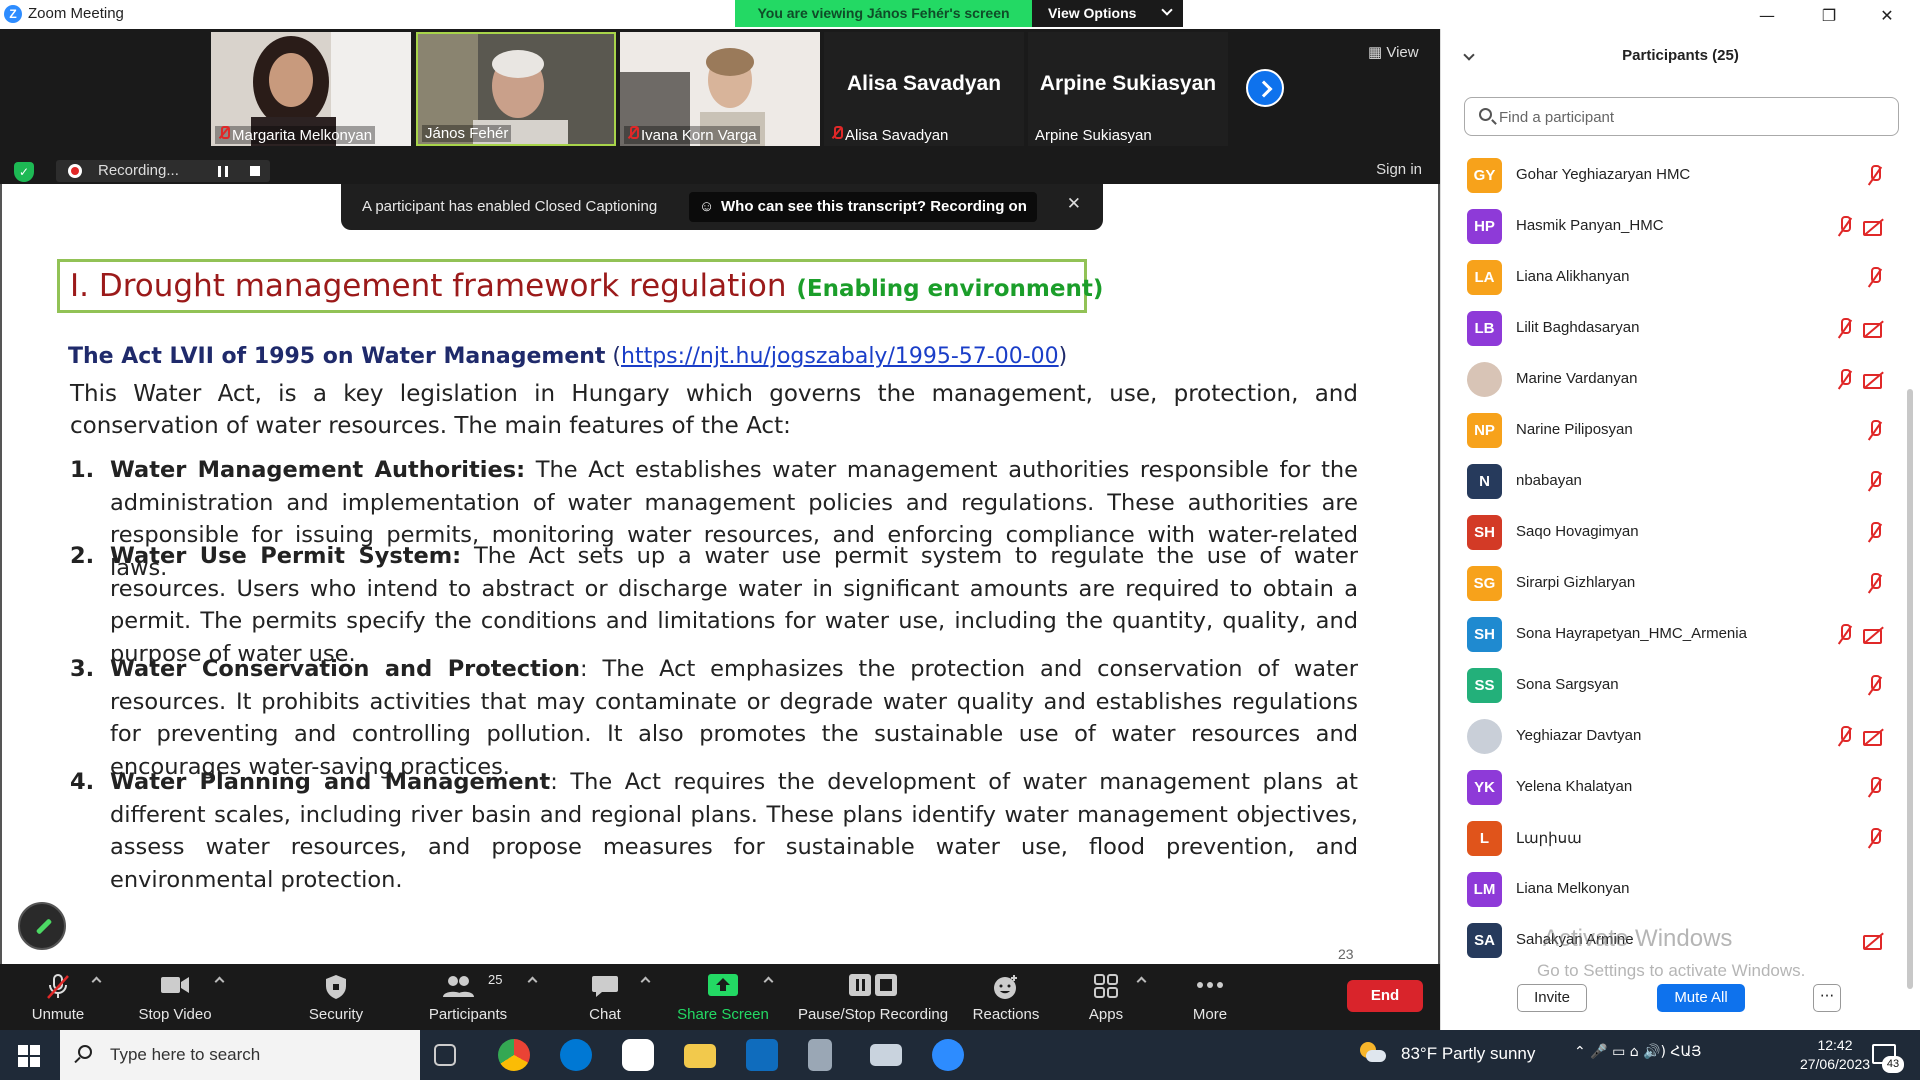 Image resolution: width=1920 pixels, height=1080 pixels. What do you see at coordinates (886, 1055) in the screenshot?
I see `printer-icon` at bounding box center [886, 1055].